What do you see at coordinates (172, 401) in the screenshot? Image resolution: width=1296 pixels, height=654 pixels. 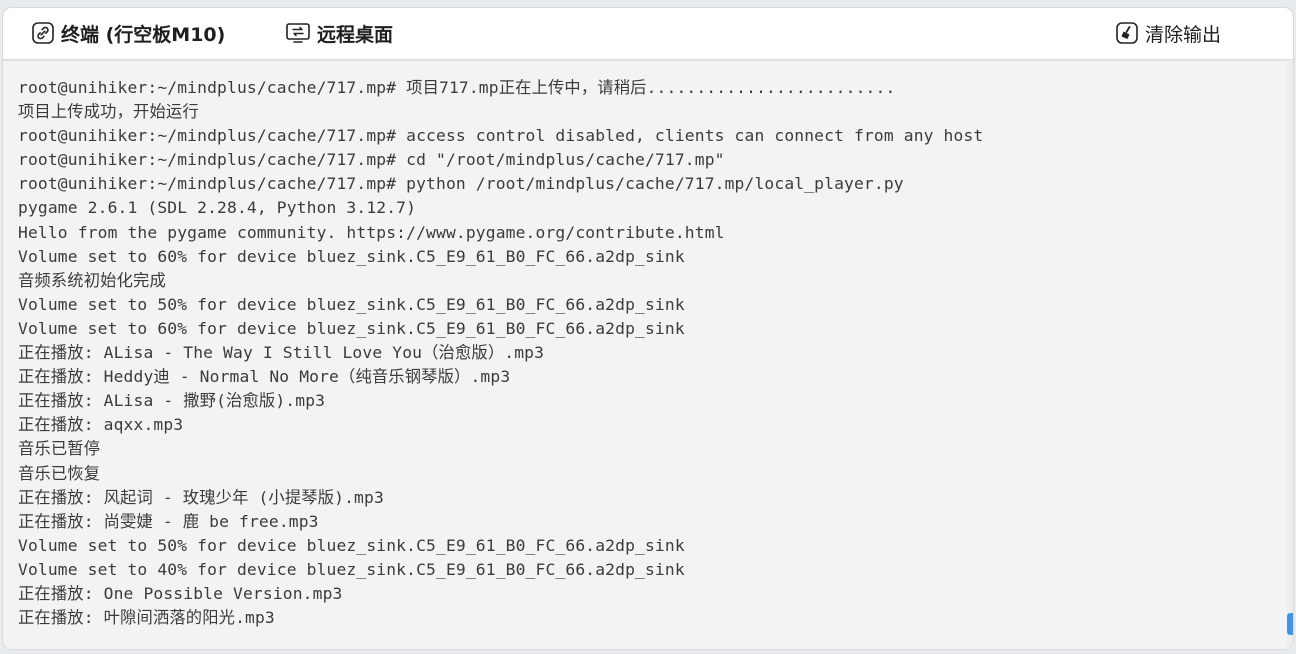 I see `terminal-line: 正在播放: ALisa - 撒野(治愈版).mp3` at bounding box center [172, 401].